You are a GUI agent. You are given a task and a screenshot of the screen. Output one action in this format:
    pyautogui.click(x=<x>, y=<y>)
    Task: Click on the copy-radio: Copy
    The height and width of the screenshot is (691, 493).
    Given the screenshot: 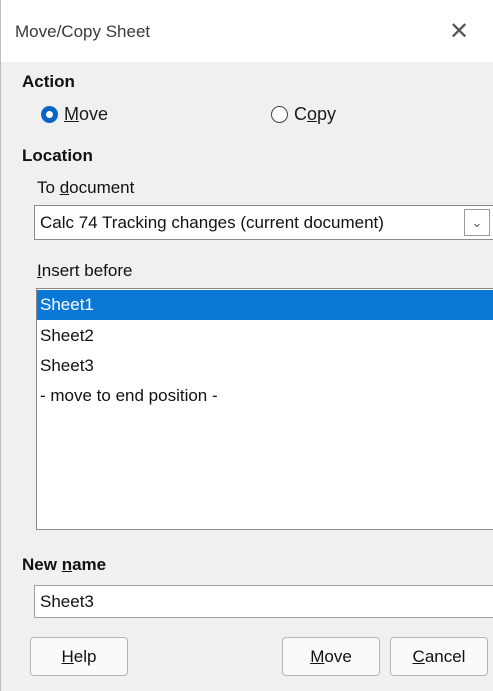 What is the action you would take?
    pyautogui.click(x=303, y=114)
    